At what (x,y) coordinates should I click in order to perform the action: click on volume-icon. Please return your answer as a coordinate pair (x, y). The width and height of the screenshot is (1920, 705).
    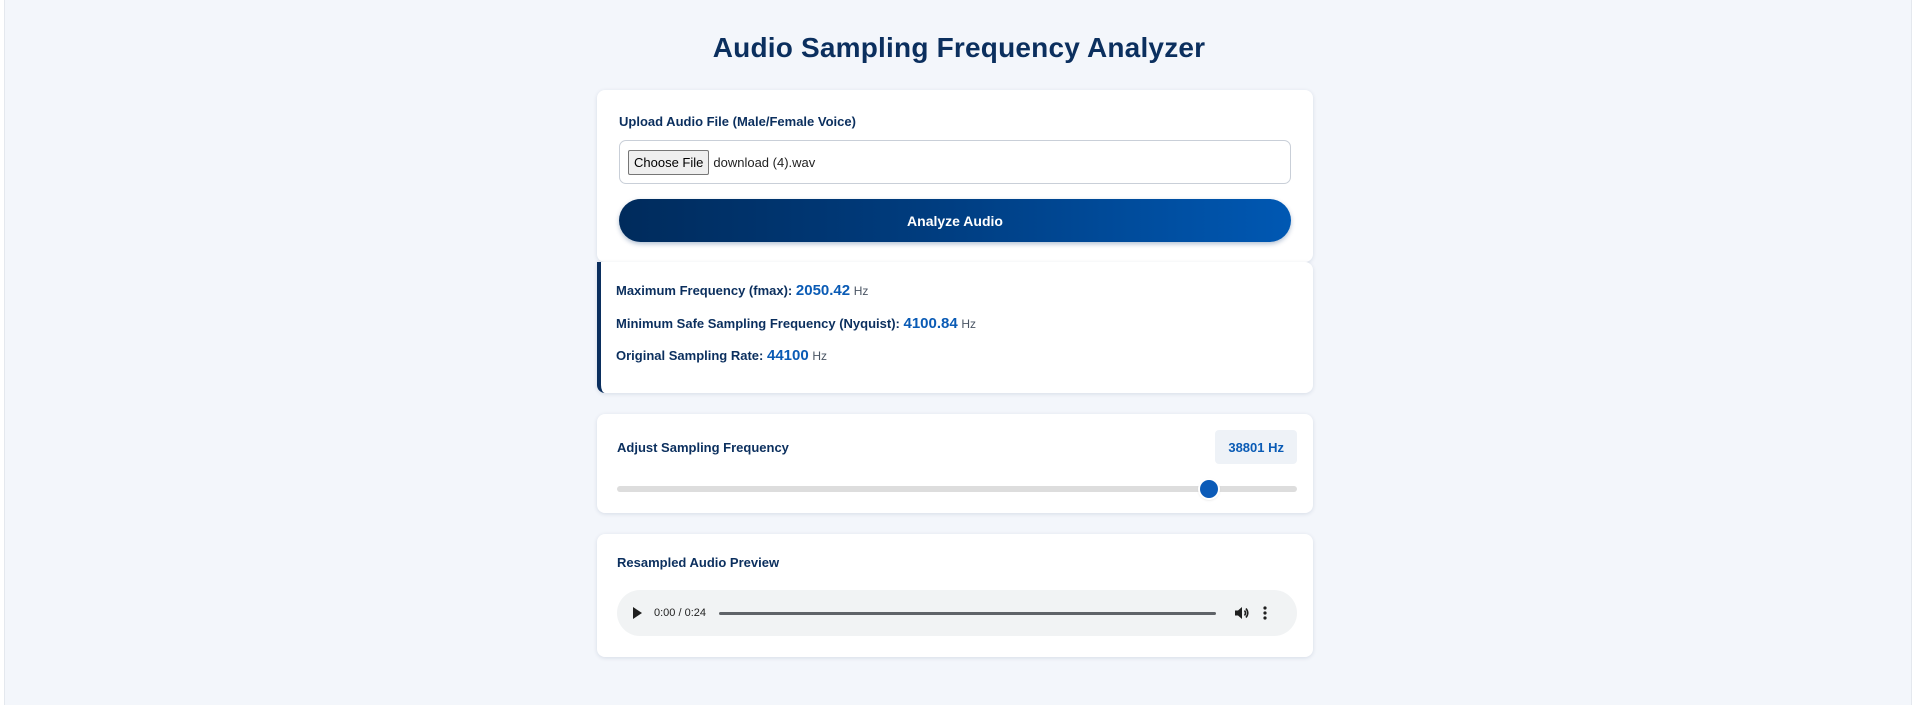
    Looking at the image, I should click on (1242, 613).